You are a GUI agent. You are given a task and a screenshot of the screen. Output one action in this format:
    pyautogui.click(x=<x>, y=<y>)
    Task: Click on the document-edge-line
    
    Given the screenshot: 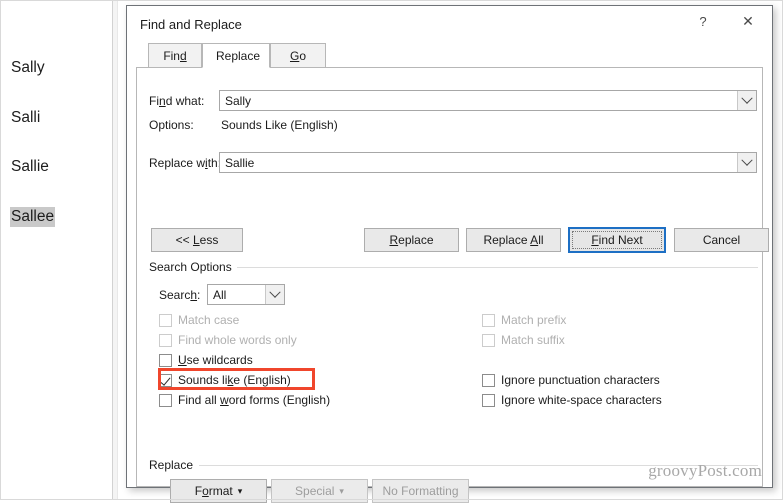 What is the action you would take?
    pyautogui.click(x=112, y=250)
    